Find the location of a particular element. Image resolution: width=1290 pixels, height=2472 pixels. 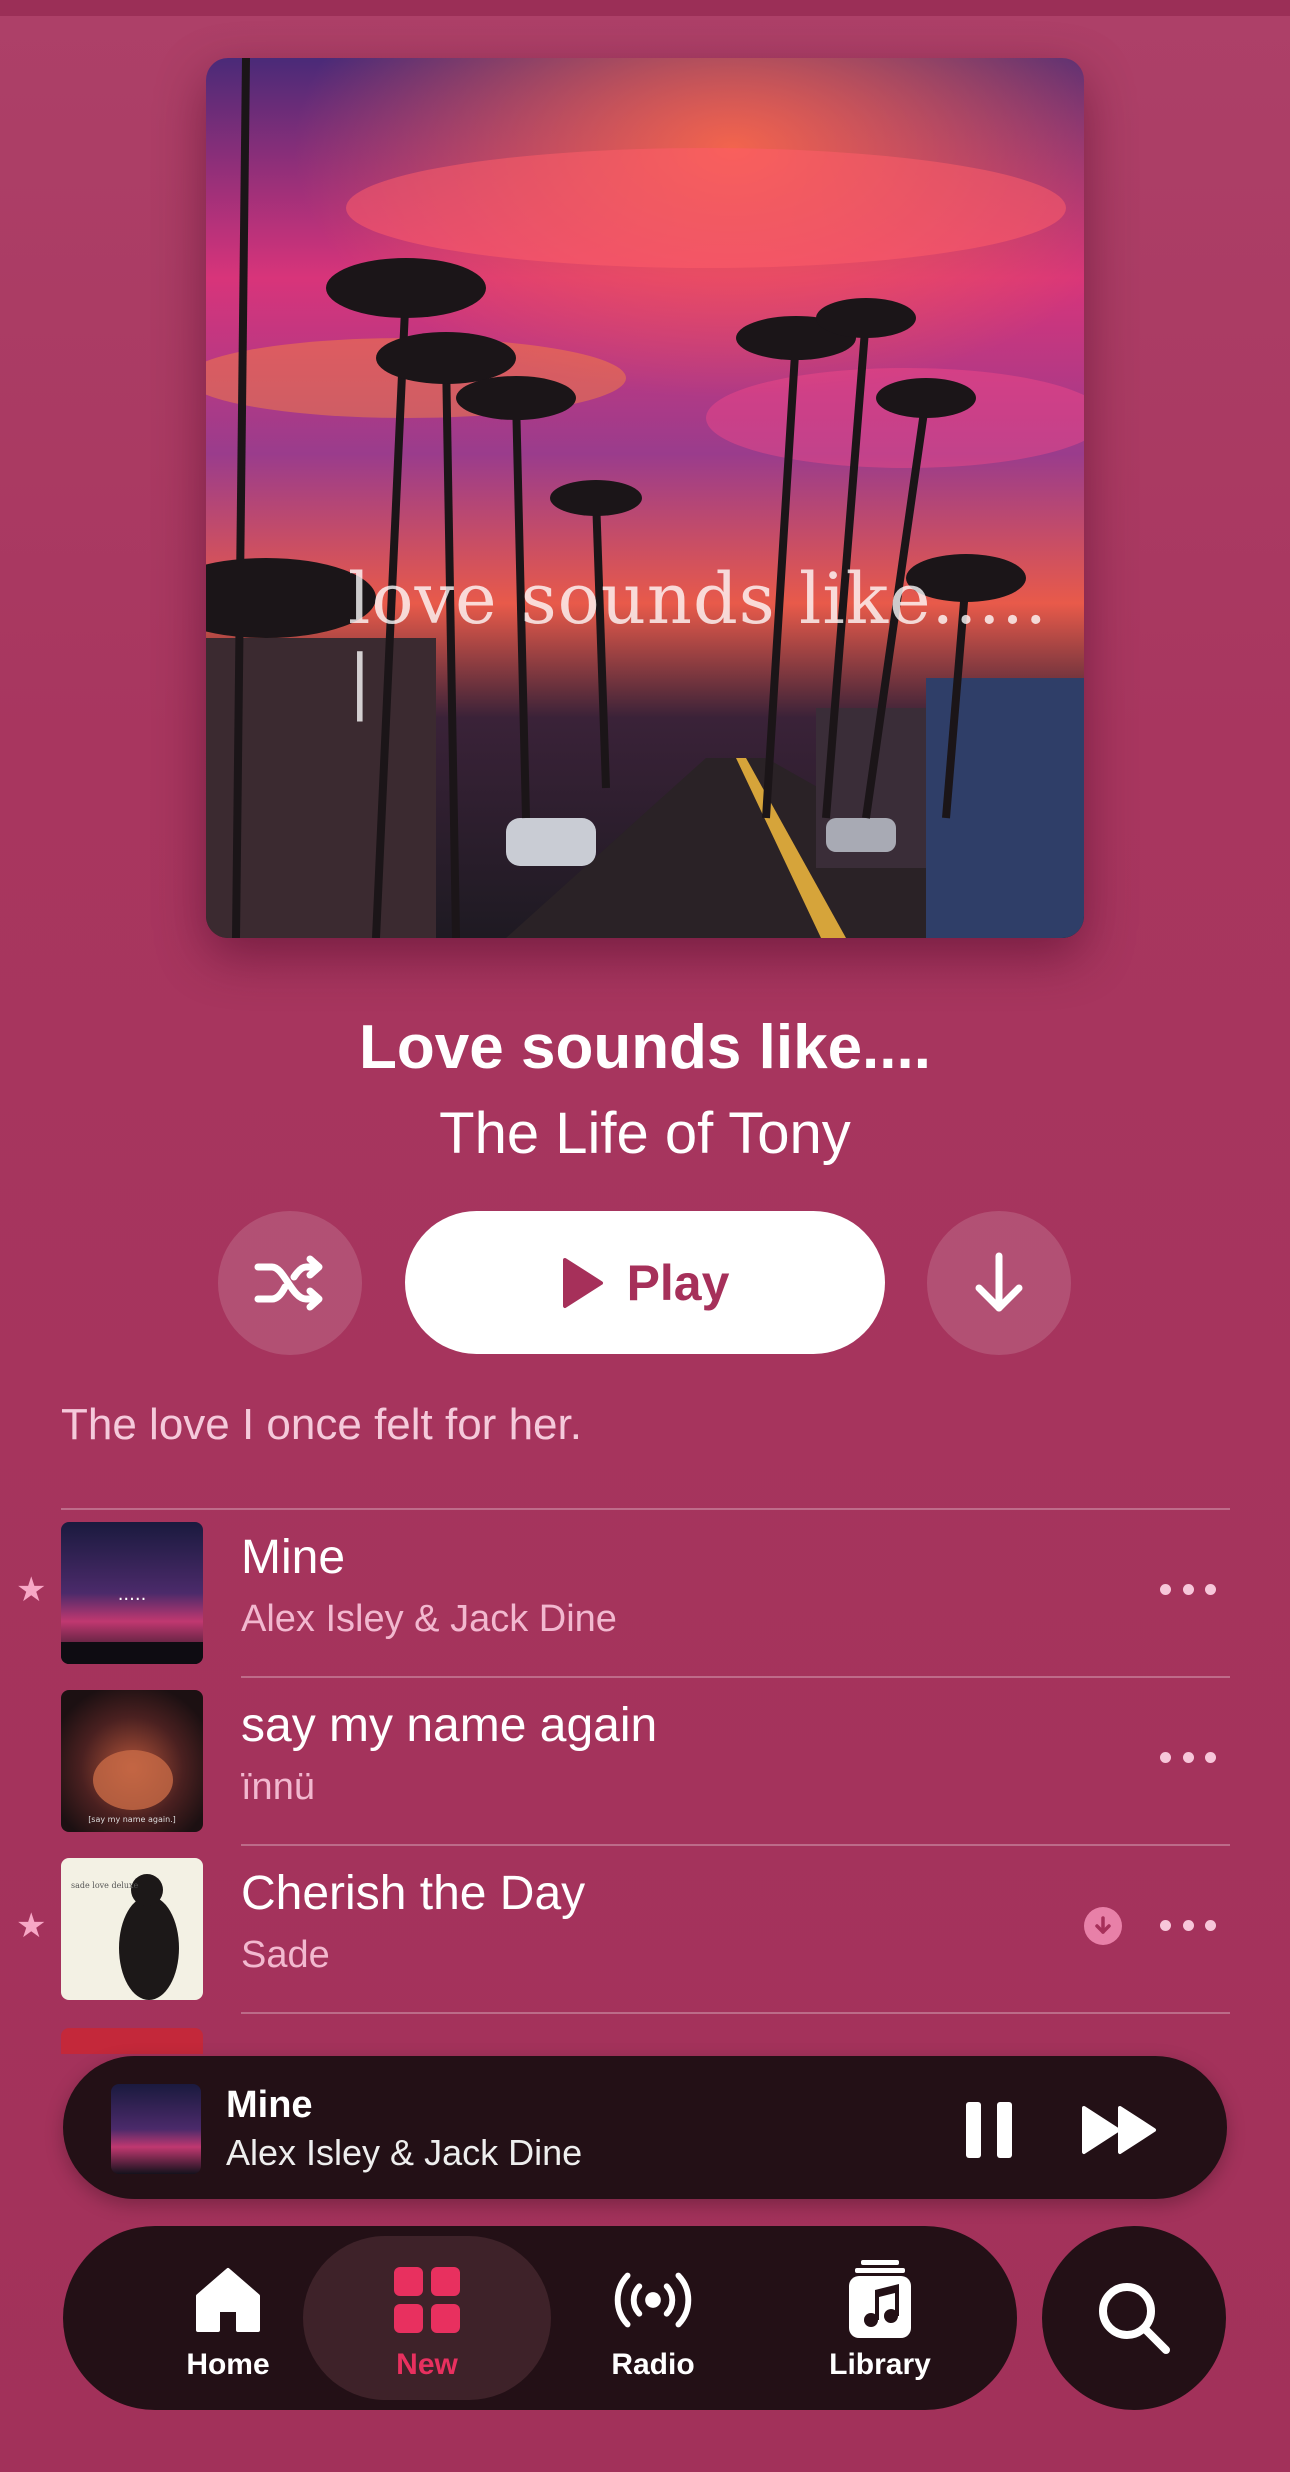

fast-forward-icon is located at coordinates (1119, 2130).